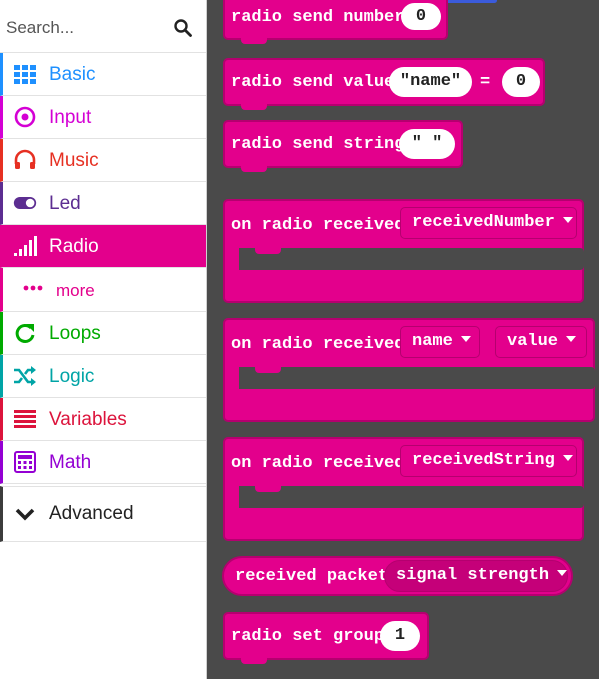  Describe the element at coordinates (533, 341) in the screenshot. I see `dropdown-label: value` at that location.